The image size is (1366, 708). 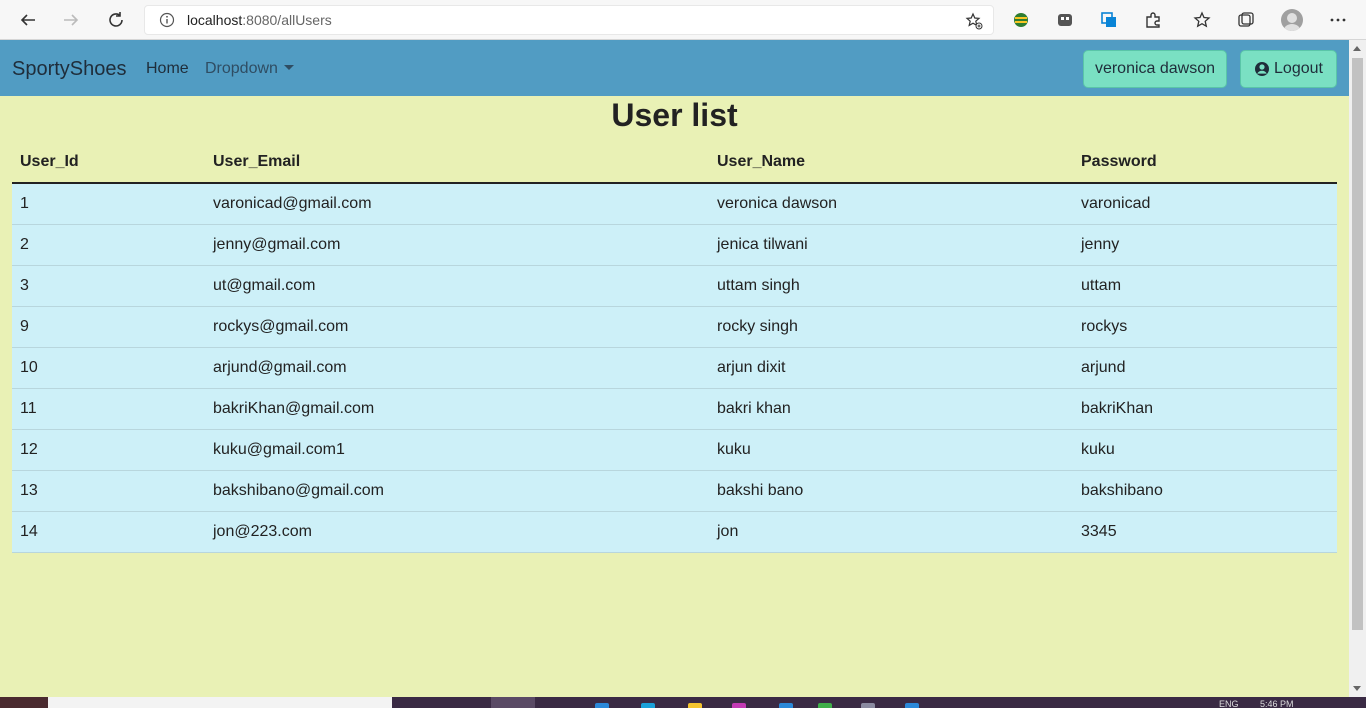 What do you see at coordinates (1205, 491) in the screenshot?
I see `cell-password: bakshibano` at bounding box center [1205, 491].